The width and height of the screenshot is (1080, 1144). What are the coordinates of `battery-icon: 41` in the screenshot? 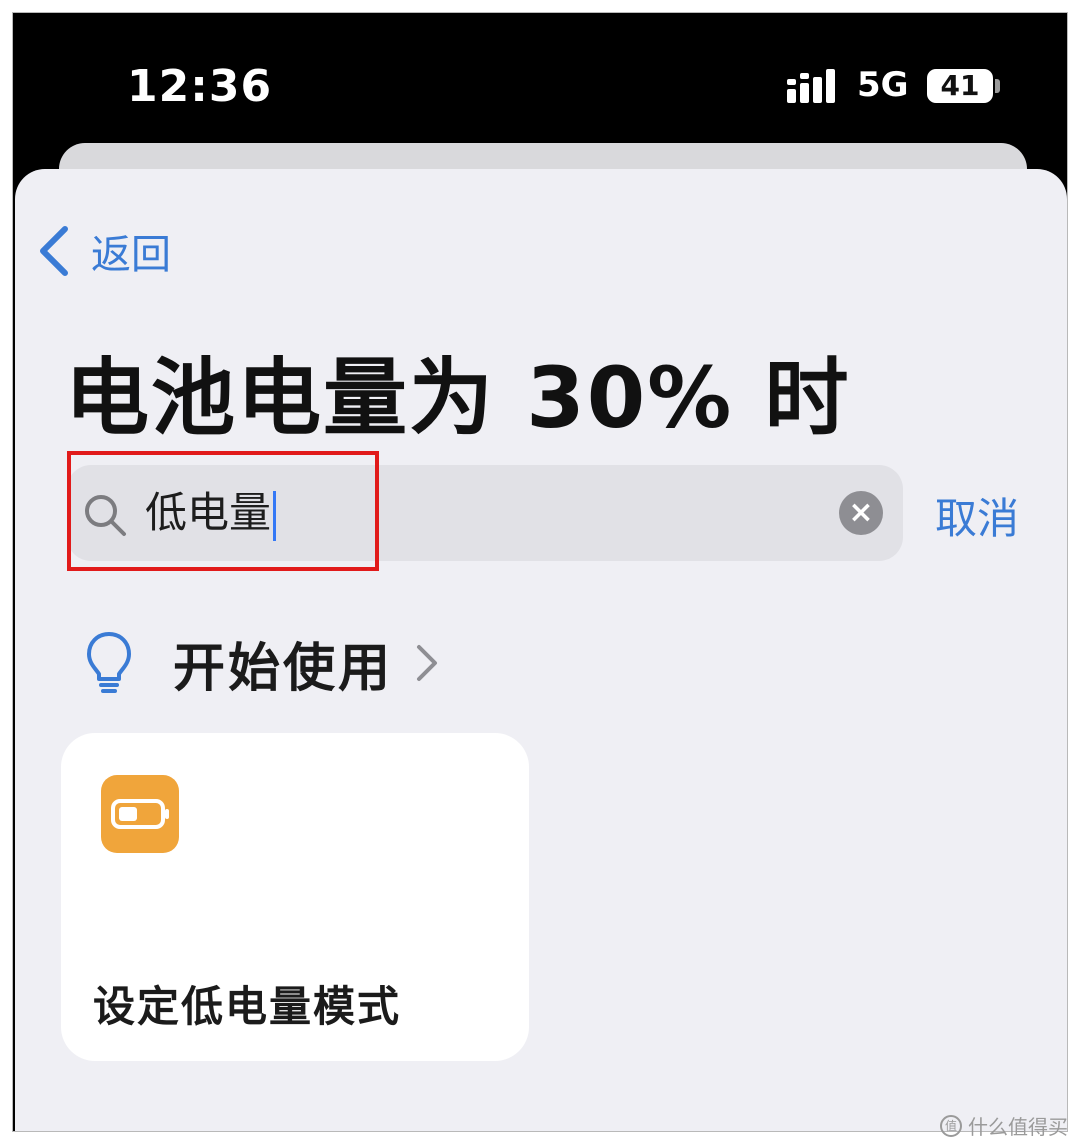 It's located at (960, 86).